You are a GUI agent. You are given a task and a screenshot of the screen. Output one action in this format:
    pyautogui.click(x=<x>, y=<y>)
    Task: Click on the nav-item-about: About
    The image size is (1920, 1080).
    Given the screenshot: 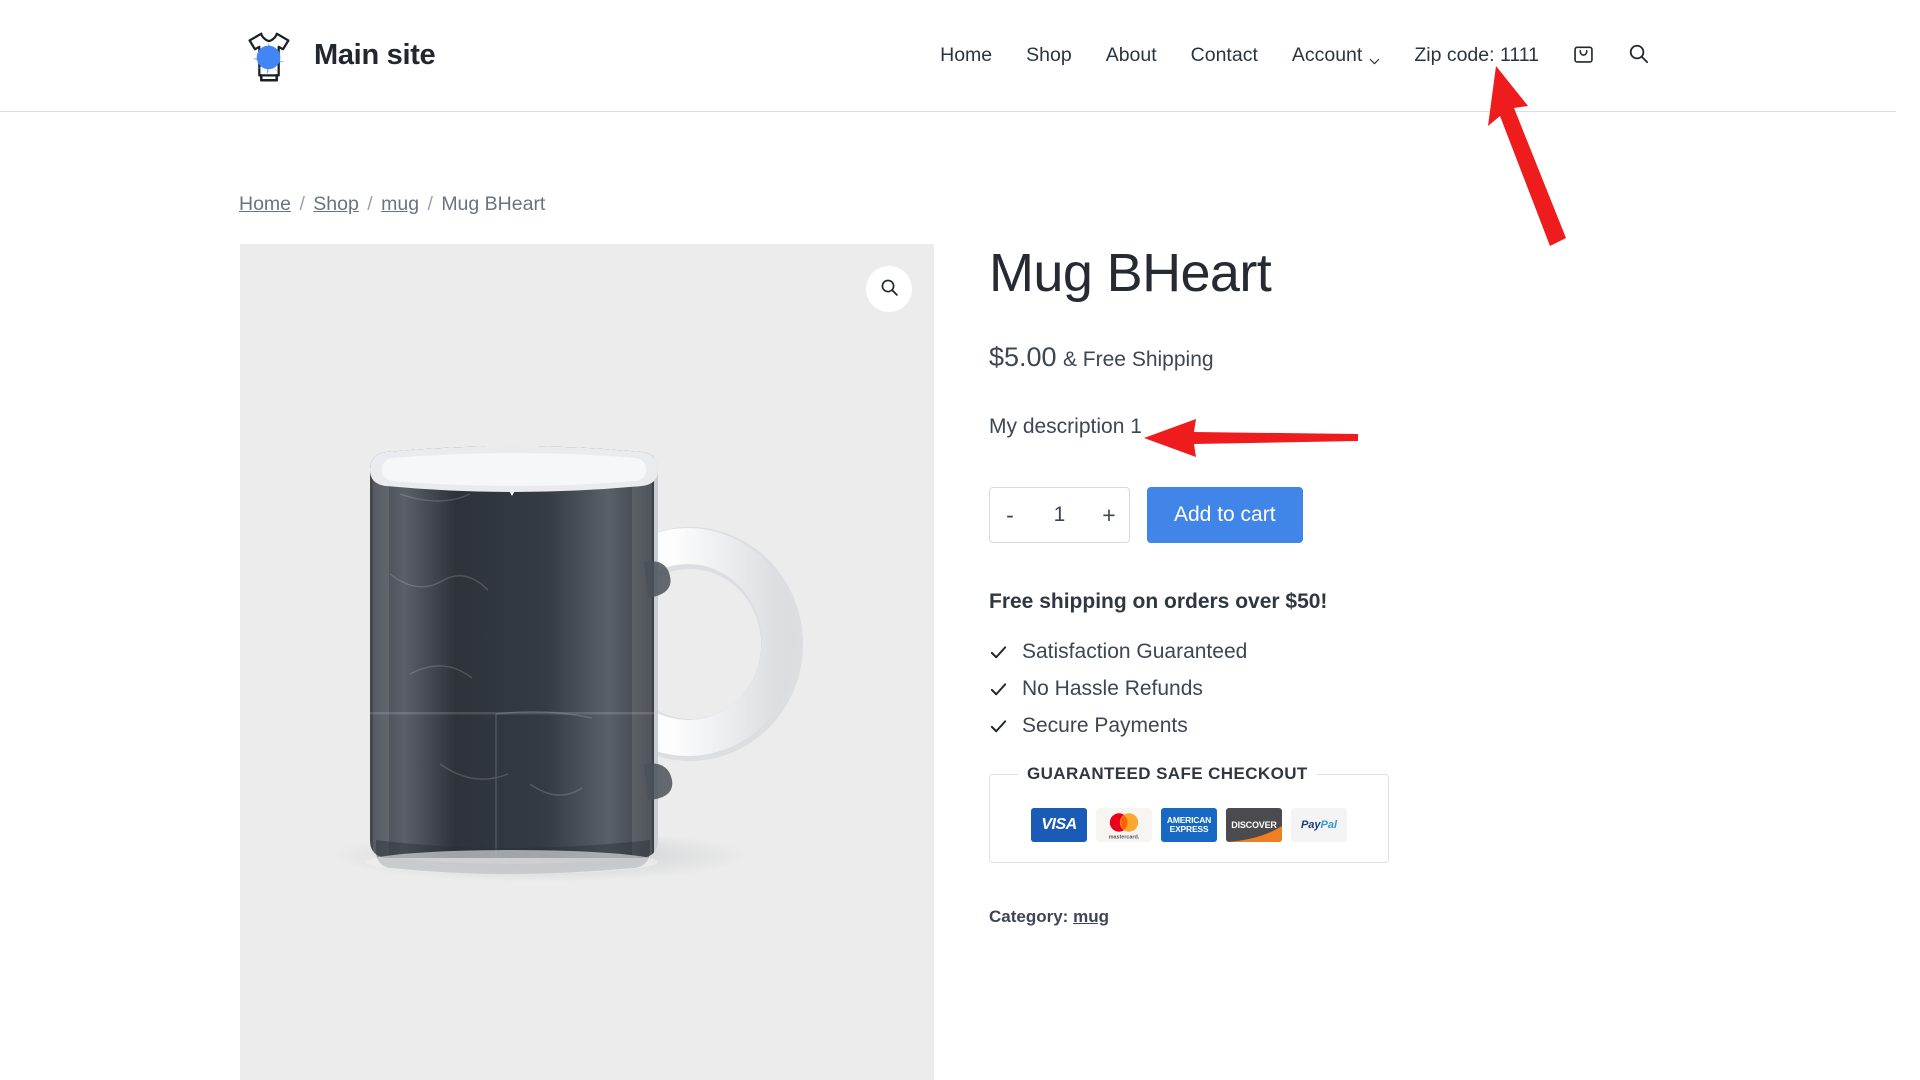 What is the action you would take?
    pyautogui.click(x=1131, y=55)
    